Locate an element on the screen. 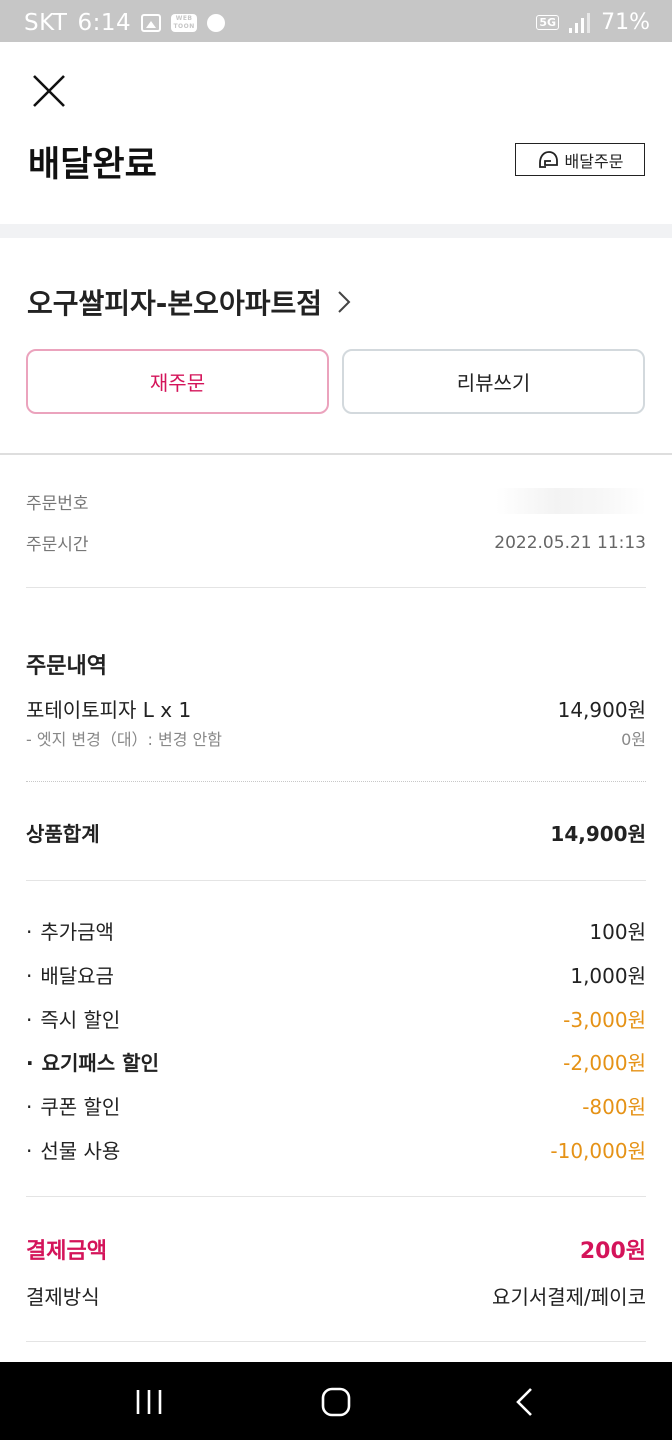  section-separator is located at coordinates (336, 231).